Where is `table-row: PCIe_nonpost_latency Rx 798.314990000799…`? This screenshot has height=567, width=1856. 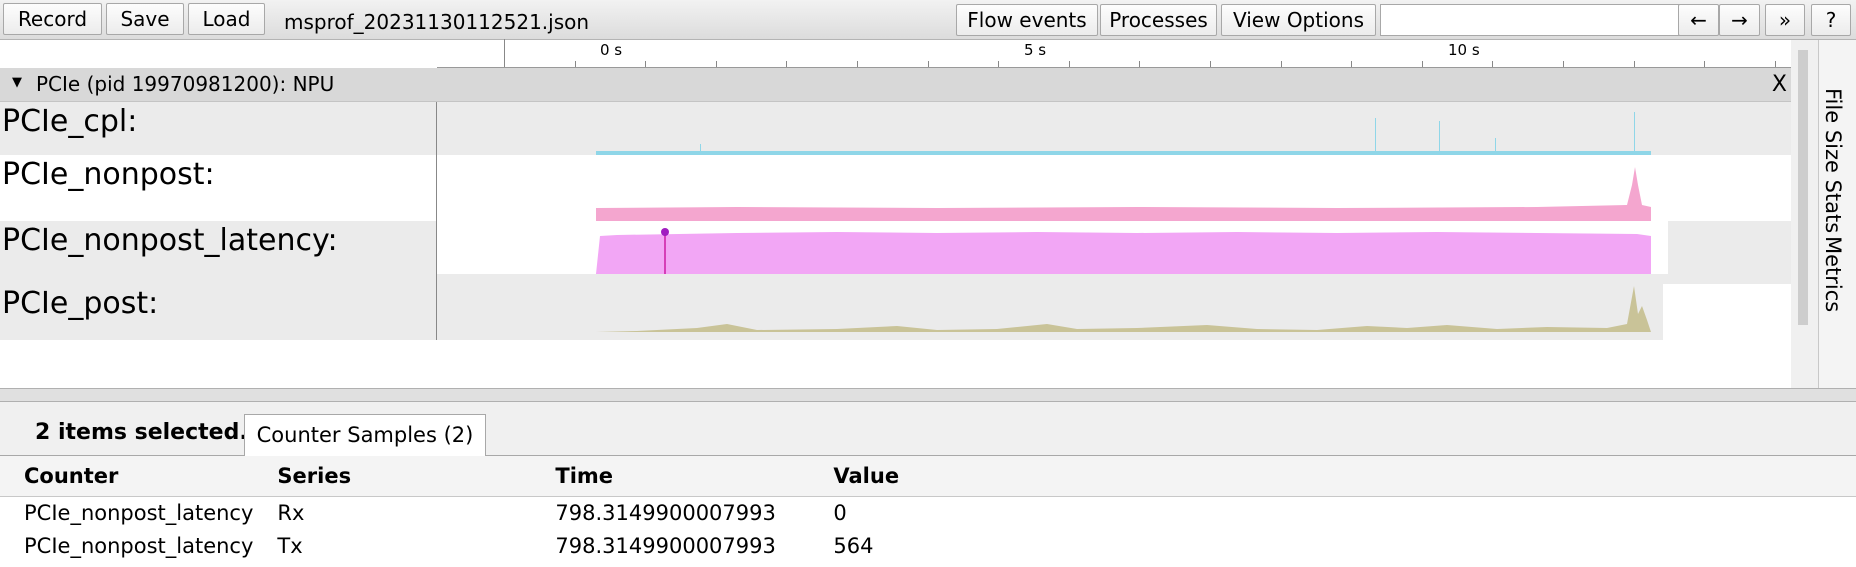
table-row: PCIe_nonpost_latency Rx 798.314990000799… is located at coordinates (928, 512).